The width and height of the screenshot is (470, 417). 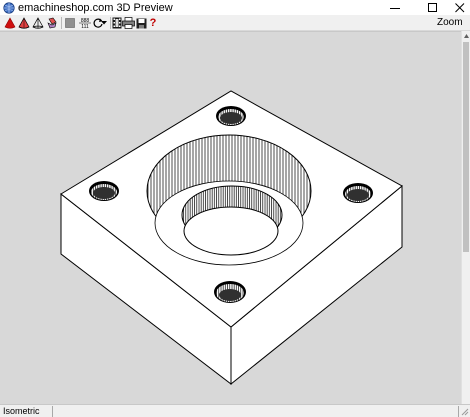 I want to click on printer-icon, so click(x=128, y=23).